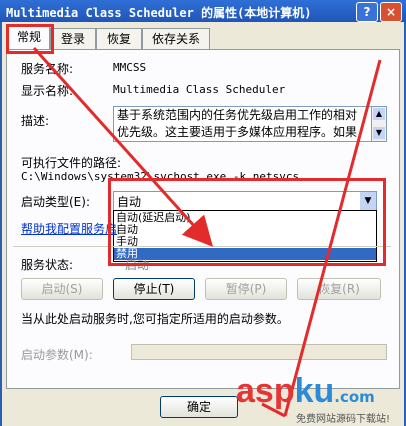 The image size is (406, 426). What do you see at coordinates (343, 419) in the screenshot?
I see `watermark-tagline: 免费网站源码下载站!` at bounding box center [343, 419].